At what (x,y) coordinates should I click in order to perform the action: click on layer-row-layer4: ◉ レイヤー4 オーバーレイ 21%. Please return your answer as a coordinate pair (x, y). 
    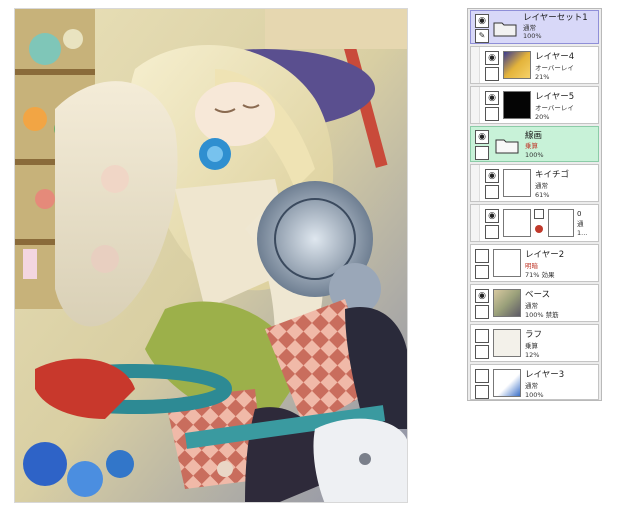
    Looking at the image, I should click on (534, 65).